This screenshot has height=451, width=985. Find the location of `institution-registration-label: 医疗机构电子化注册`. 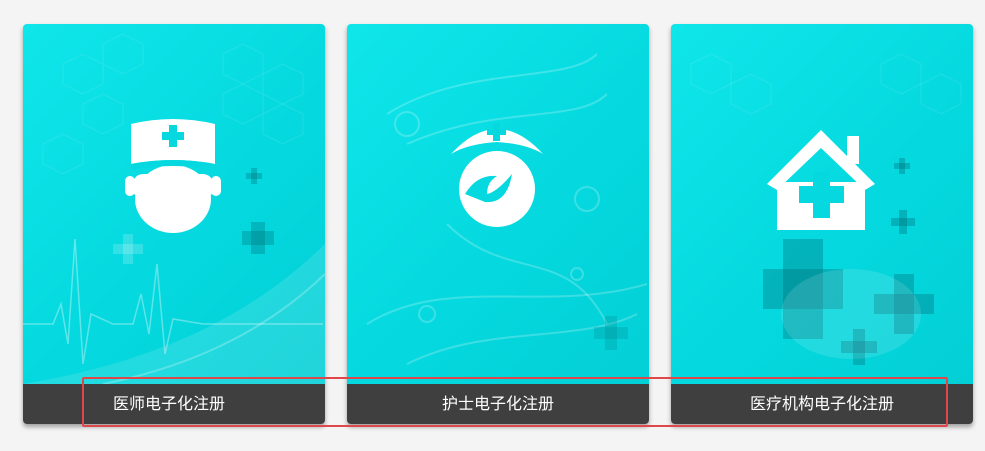

institution-registration-label: 医疗机构电子化注册 is located at coordinates (821, 403).